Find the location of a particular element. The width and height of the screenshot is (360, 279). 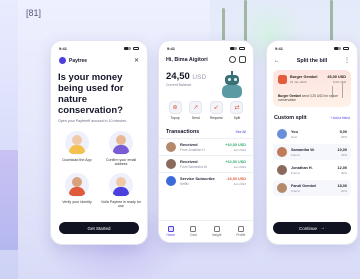

person-download-illustration-icon is located at coordinates (77, 143).